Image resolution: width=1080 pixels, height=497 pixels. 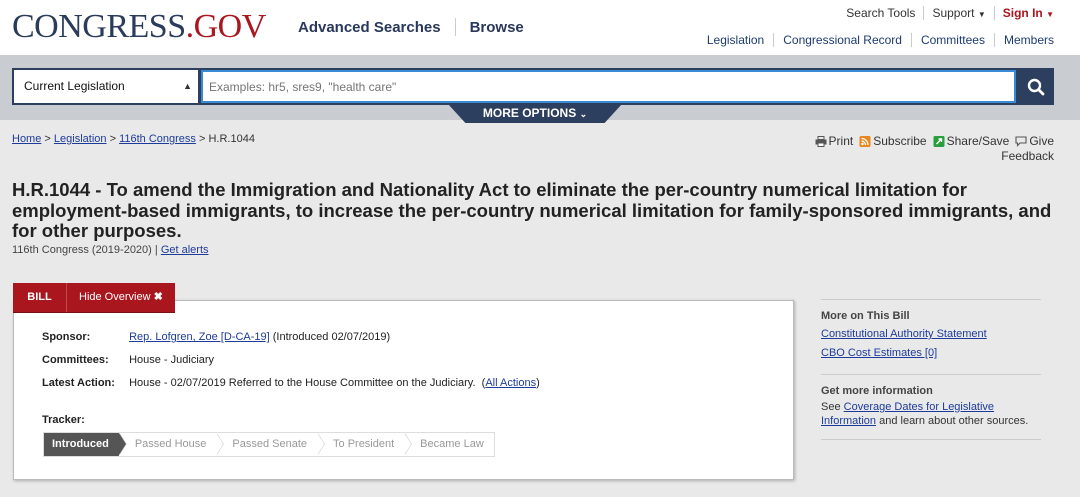 What do you see at coordinates (115, 297) in the screenshot?
I see `hide-overview-label: Hide Overview` at bounding box center [115, 297].